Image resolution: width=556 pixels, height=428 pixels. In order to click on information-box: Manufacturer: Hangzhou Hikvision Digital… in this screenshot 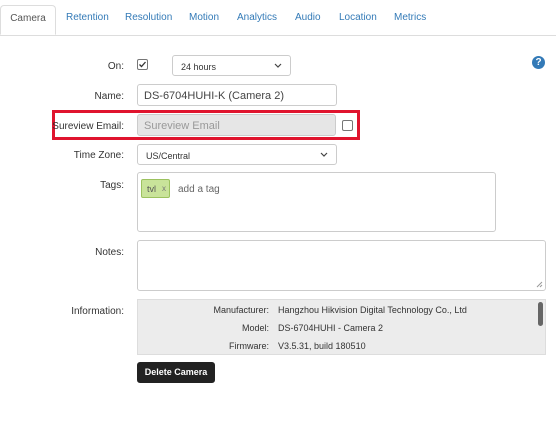, I will do `click(341, 327)`.